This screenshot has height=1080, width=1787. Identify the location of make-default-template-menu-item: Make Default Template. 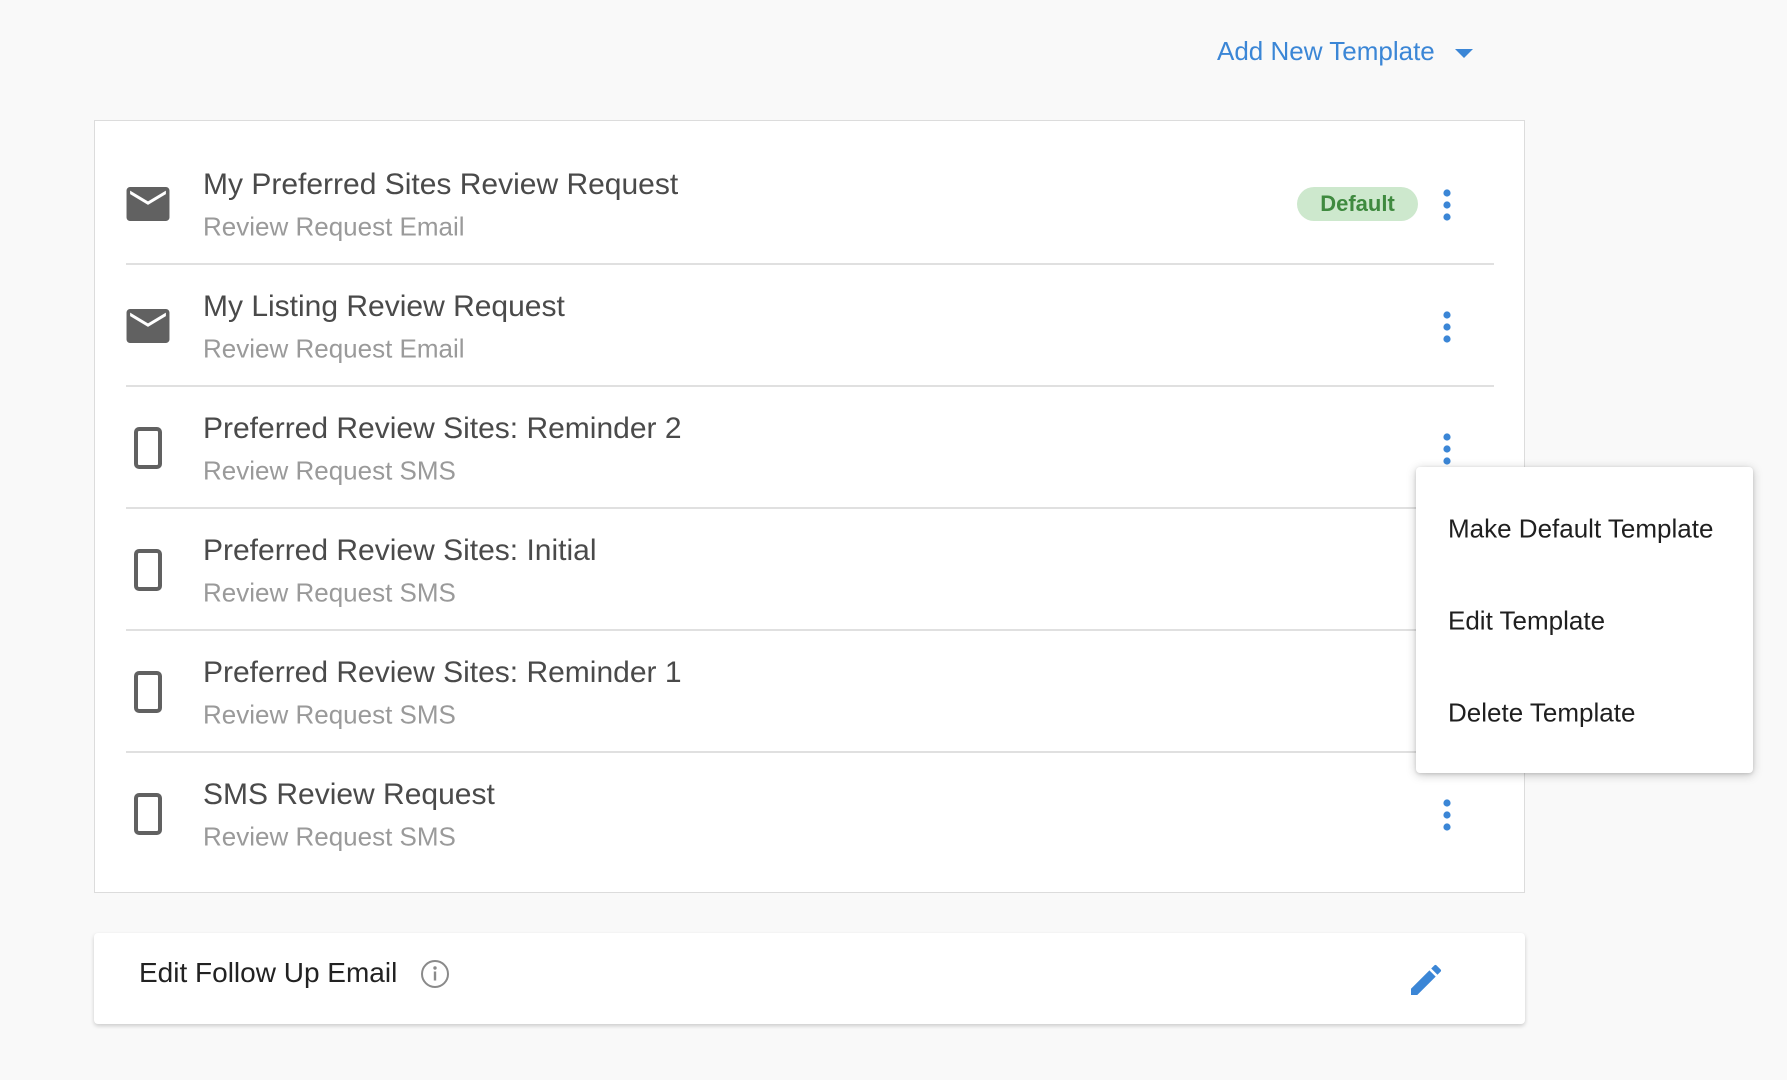
(1580, 529).